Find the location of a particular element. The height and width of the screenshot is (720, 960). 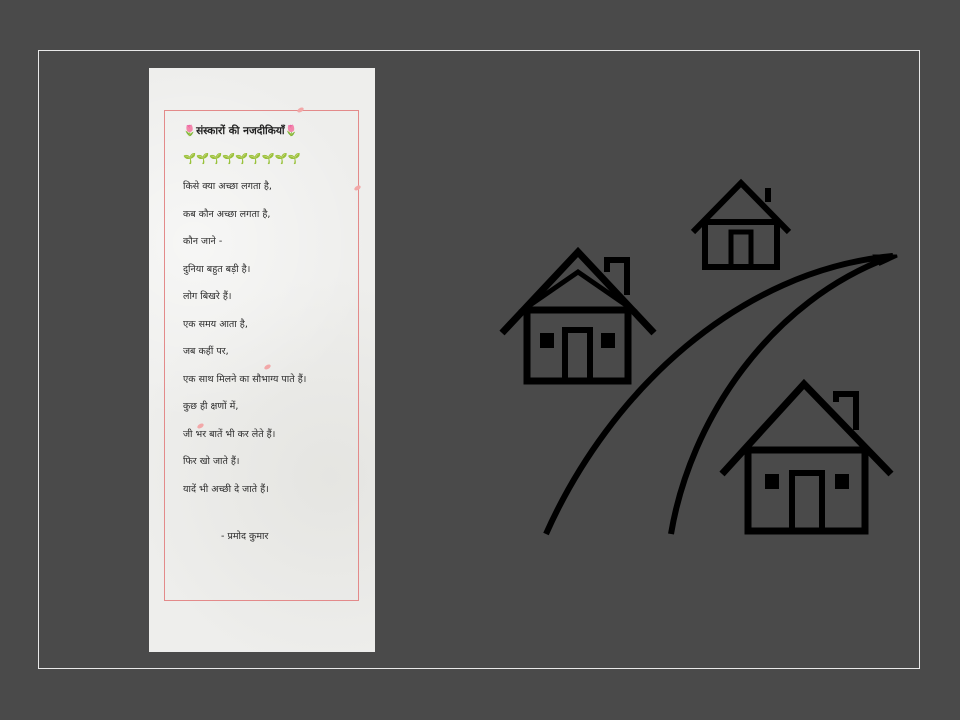

poem-title: 🌷संस्कारों की नजदीकियाँ🌷 is located at coordinates (240, 131).